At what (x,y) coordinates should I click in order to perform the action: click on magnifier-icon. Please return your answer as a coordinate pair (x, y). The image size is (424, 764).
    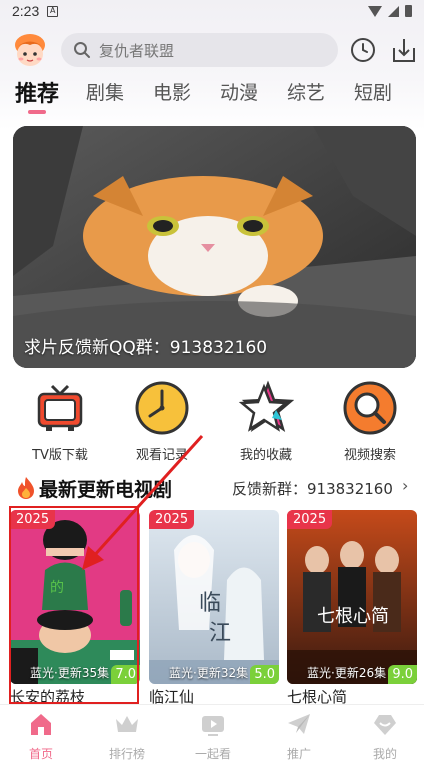
    Looking at the image, I should click on (370, 408).